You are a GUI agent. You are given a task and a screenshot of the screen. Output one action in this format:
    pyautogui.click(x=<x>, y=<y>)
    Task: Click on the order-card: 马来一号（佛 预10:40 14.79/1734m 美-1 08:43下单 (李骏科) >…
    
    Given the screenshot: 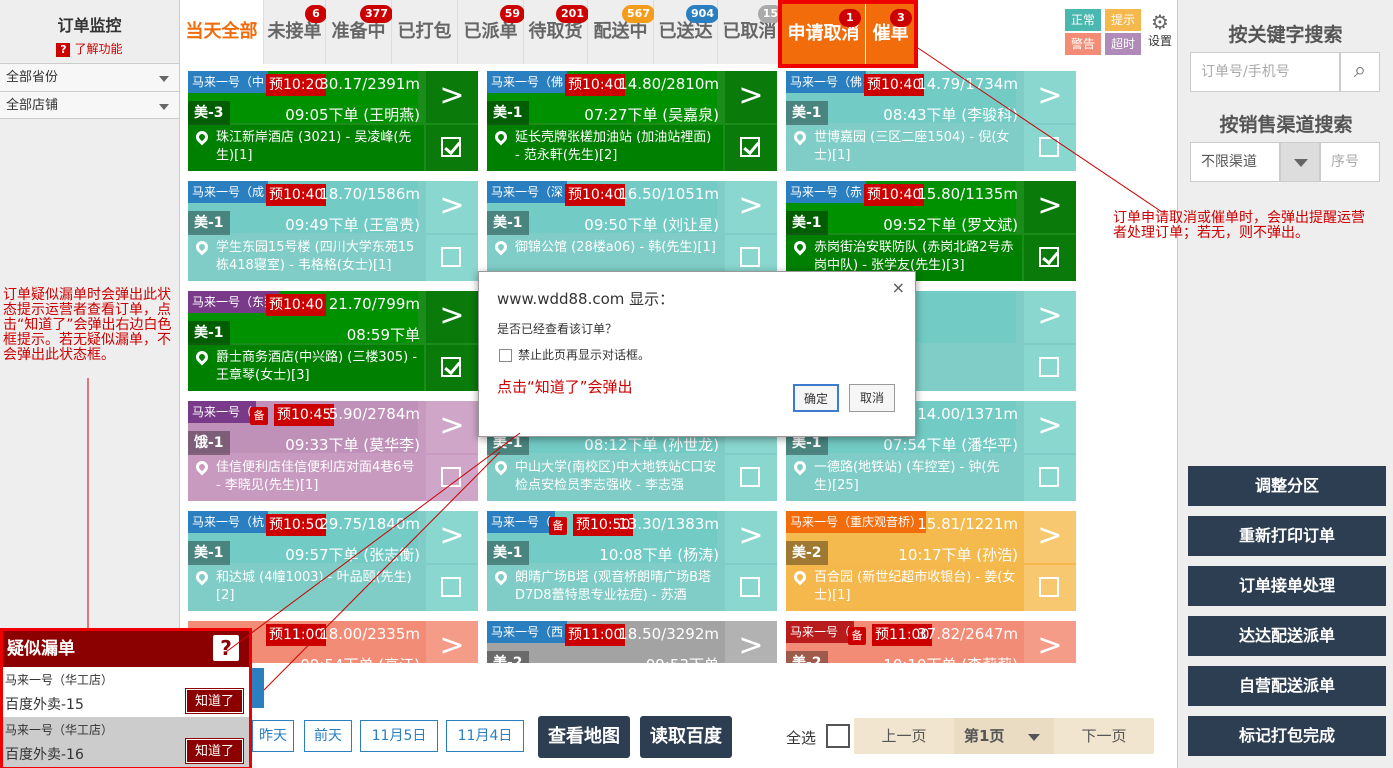 What is the action you would take?
    pyautogui.click(x=931, y=121)
    